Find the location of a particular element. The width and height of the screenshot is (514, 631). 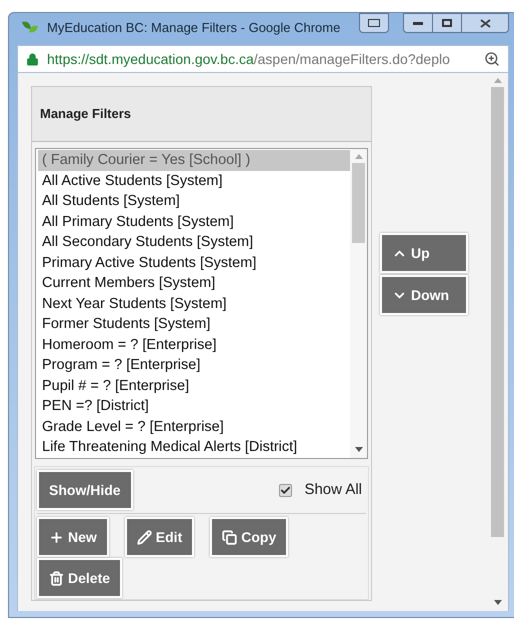

plus-icon is located at coordinates (56, 537).